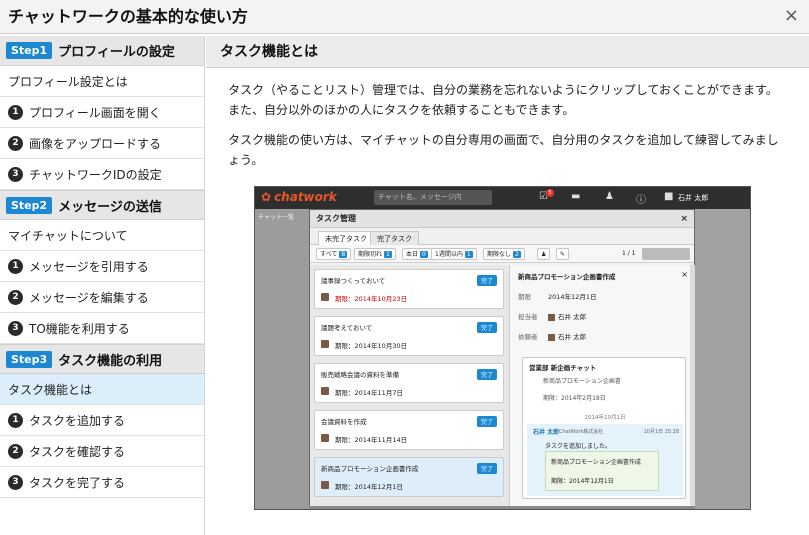  Describe the element at coordinates (409, 336) in the screenshot. I see `task-card: 議題考えておいて 完了 期限：2014年10月30日` at that location.